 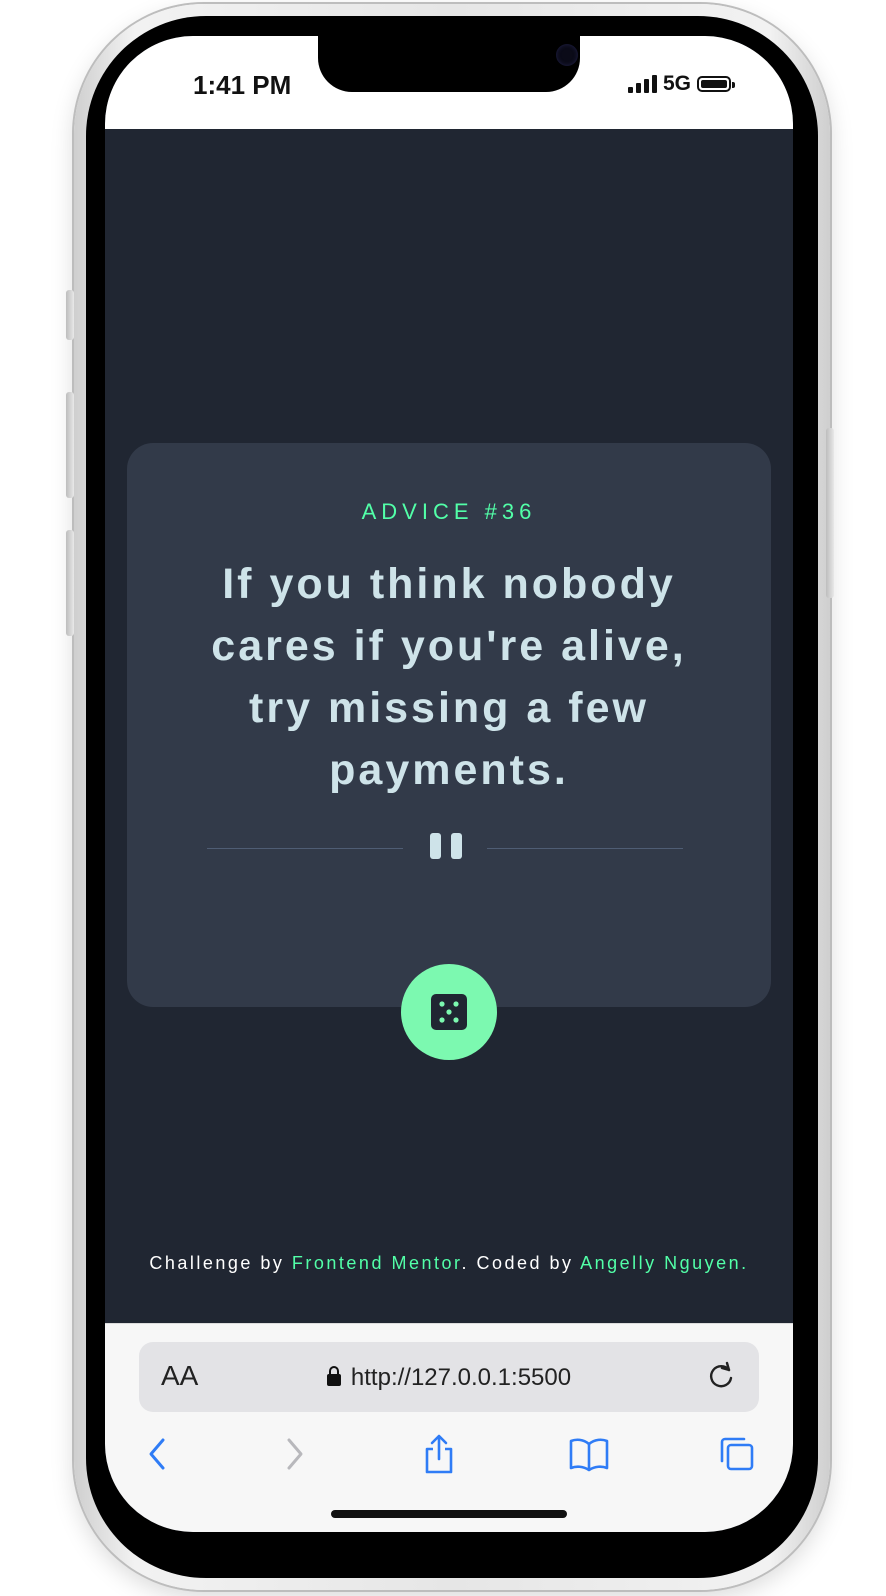 What do you see at coordinates (716, 84) in the screenshot?
I see `battery-icon` at bounding box center [716, 84].